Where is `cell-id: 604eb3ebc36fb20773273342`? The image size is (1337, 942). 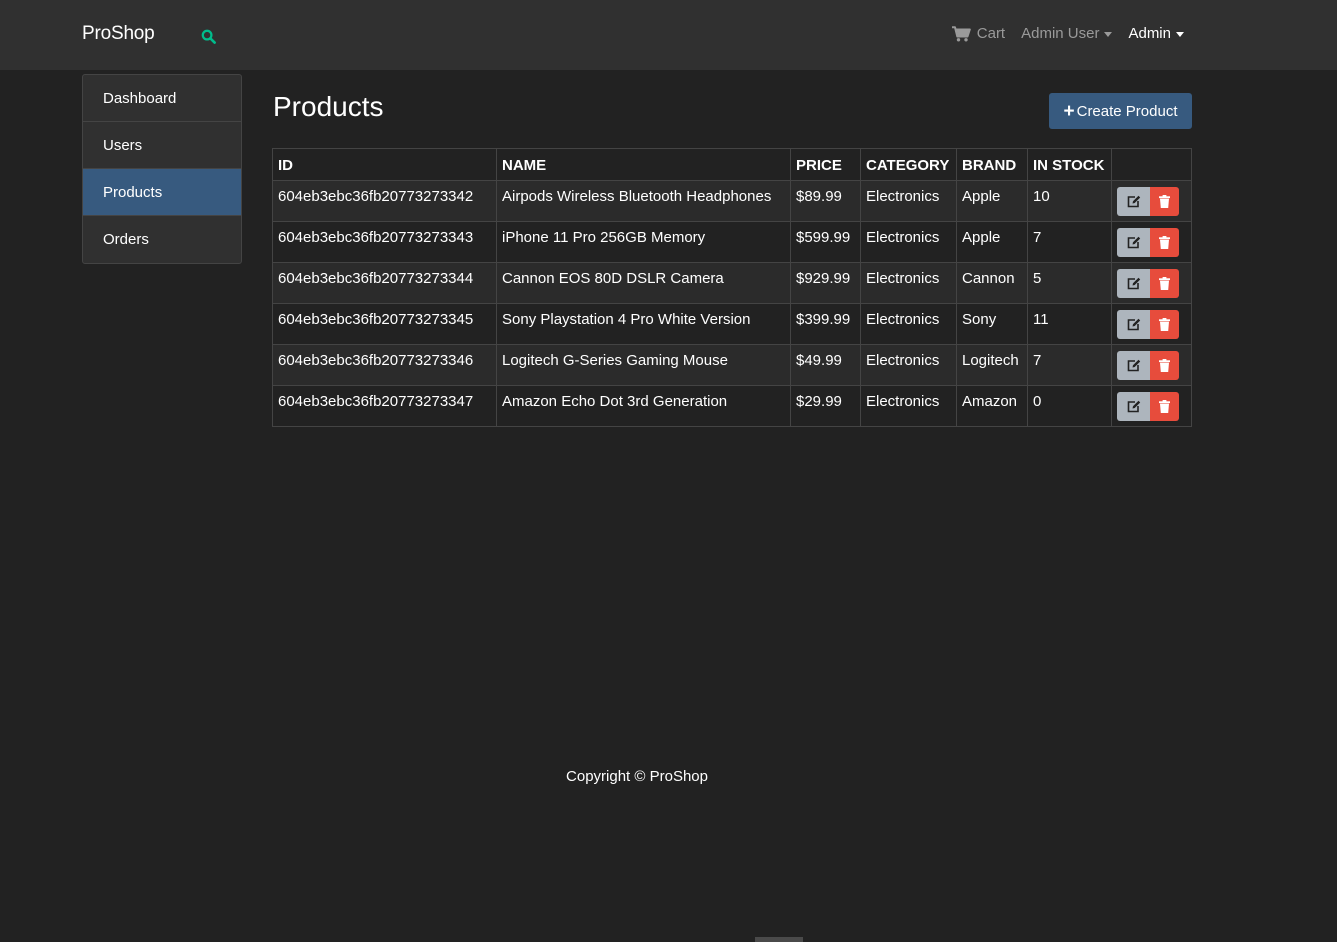 cell-id: 604eb3ebc36fb20773273342 is located at coordinates (384, 201).